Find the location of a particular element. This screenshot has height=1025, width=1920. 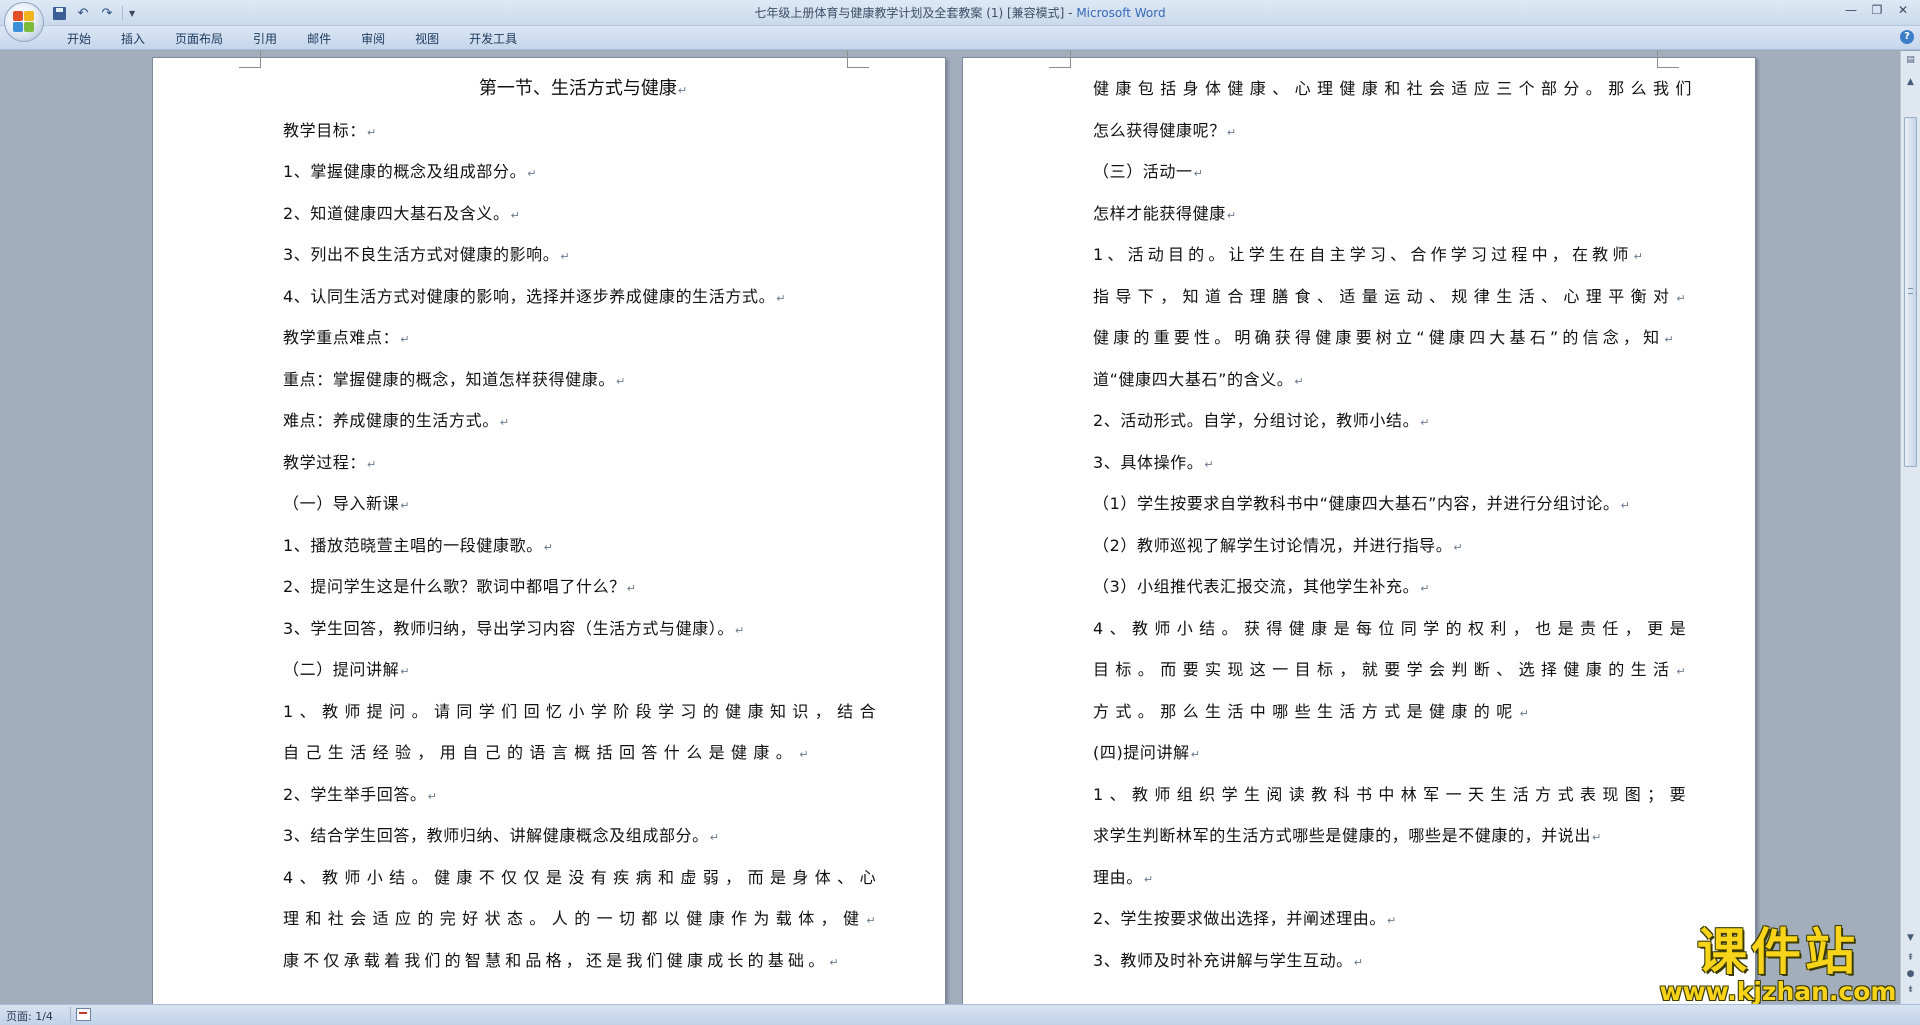

help-button: ? is located at coordinates (1907, 37).